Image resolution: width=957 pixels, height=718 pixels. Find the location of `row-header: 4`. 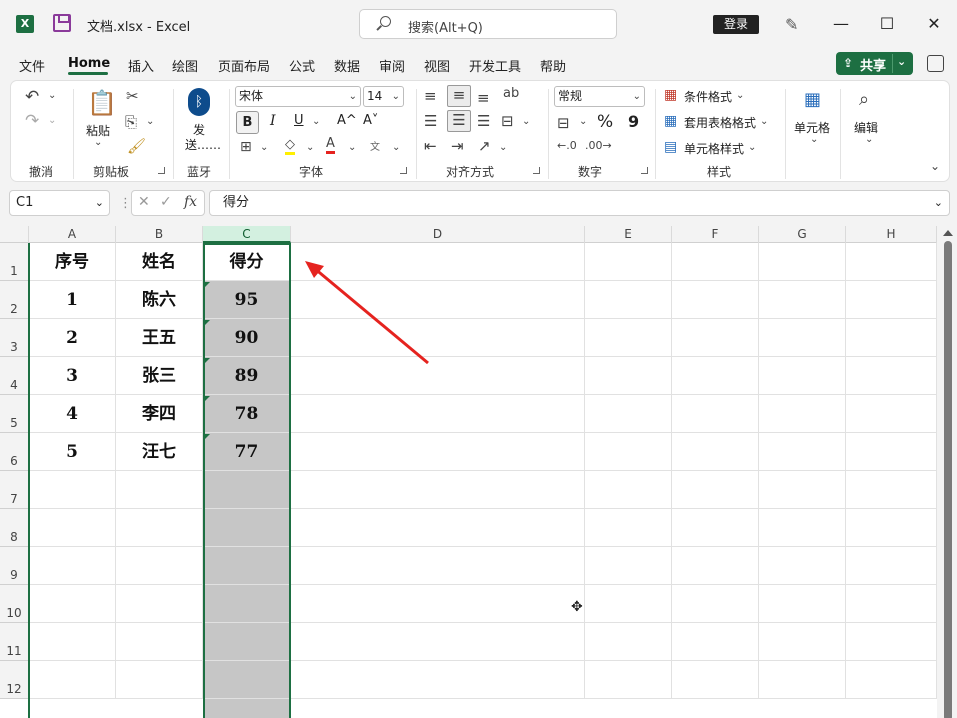

row-header: 4 is located at coordinates (14, 376).